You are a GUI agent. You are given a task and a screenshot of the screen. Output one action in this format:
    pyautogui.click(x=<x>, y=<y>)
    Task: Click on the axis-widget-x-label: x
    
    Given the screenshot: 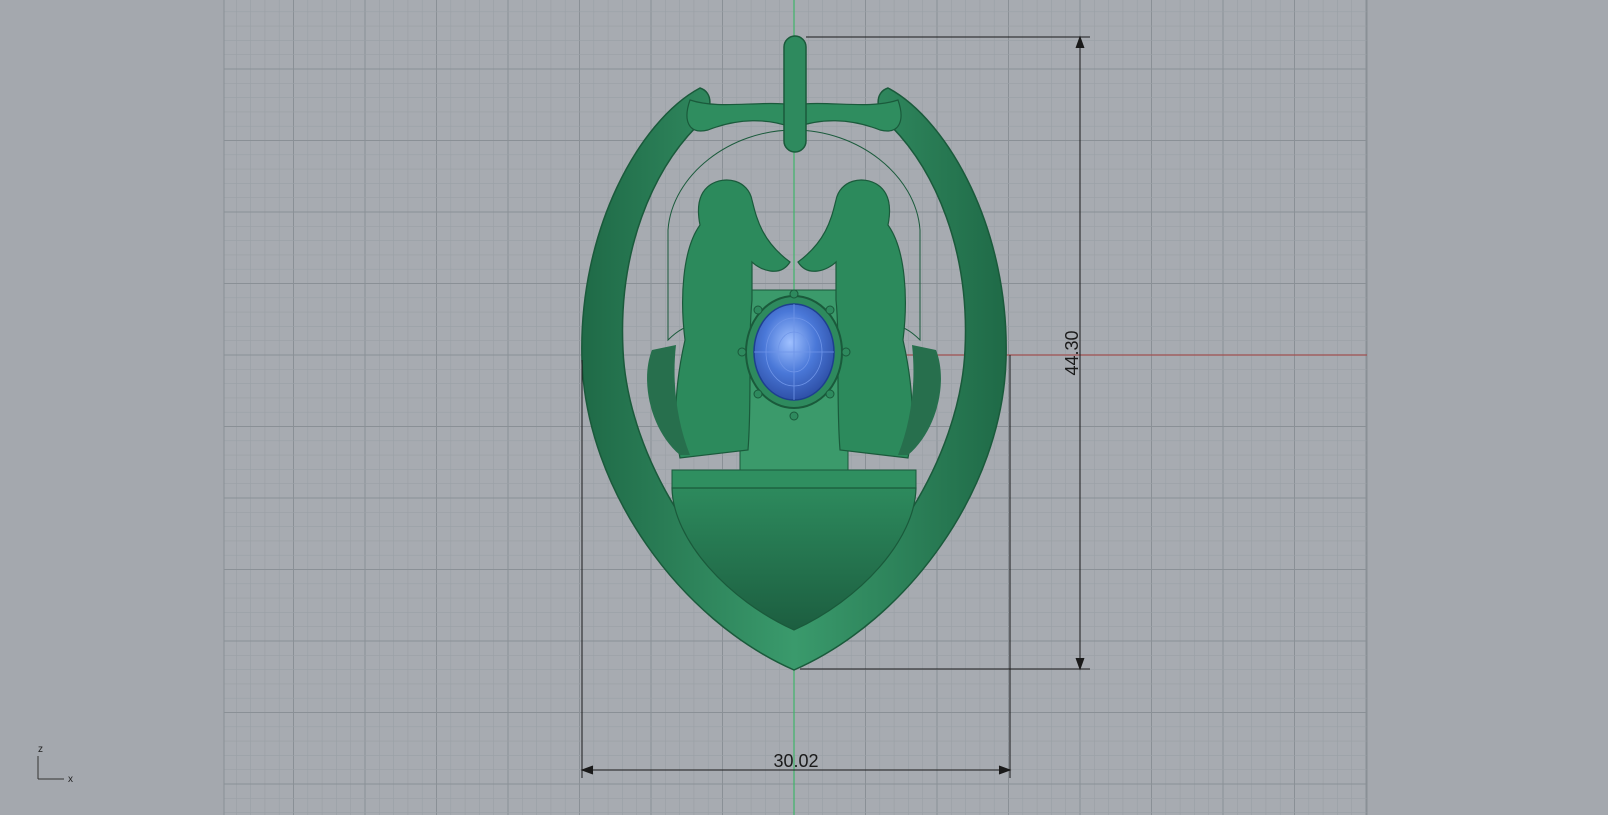 What is the action you would take?
    pyautogui.click(x=70, y=779)
    